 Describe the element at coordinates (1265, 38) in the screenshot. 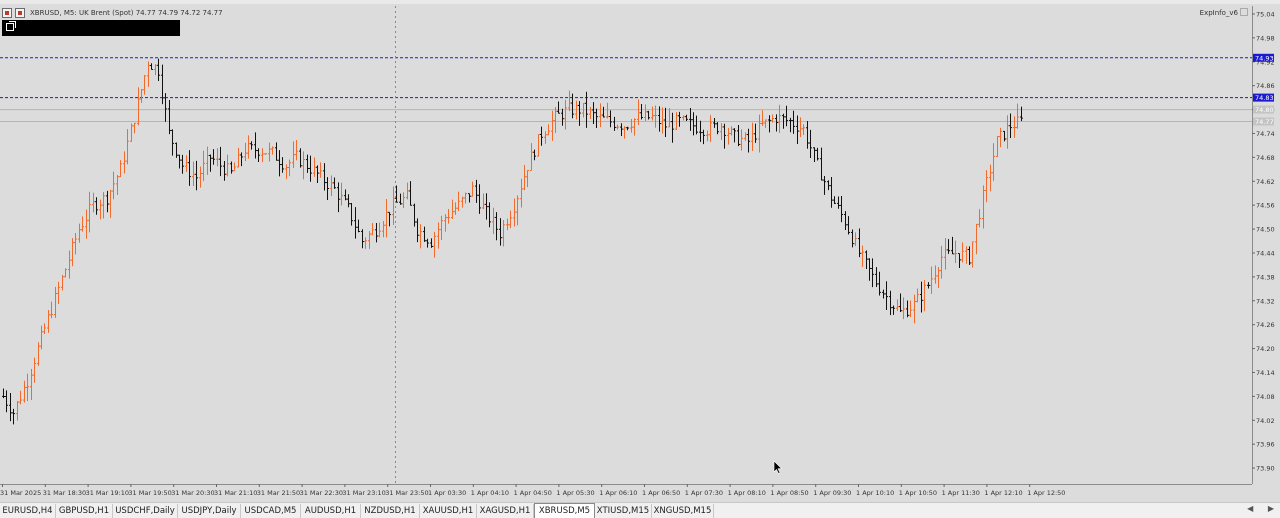

I see `price-tick-label: 74.98` at that location.